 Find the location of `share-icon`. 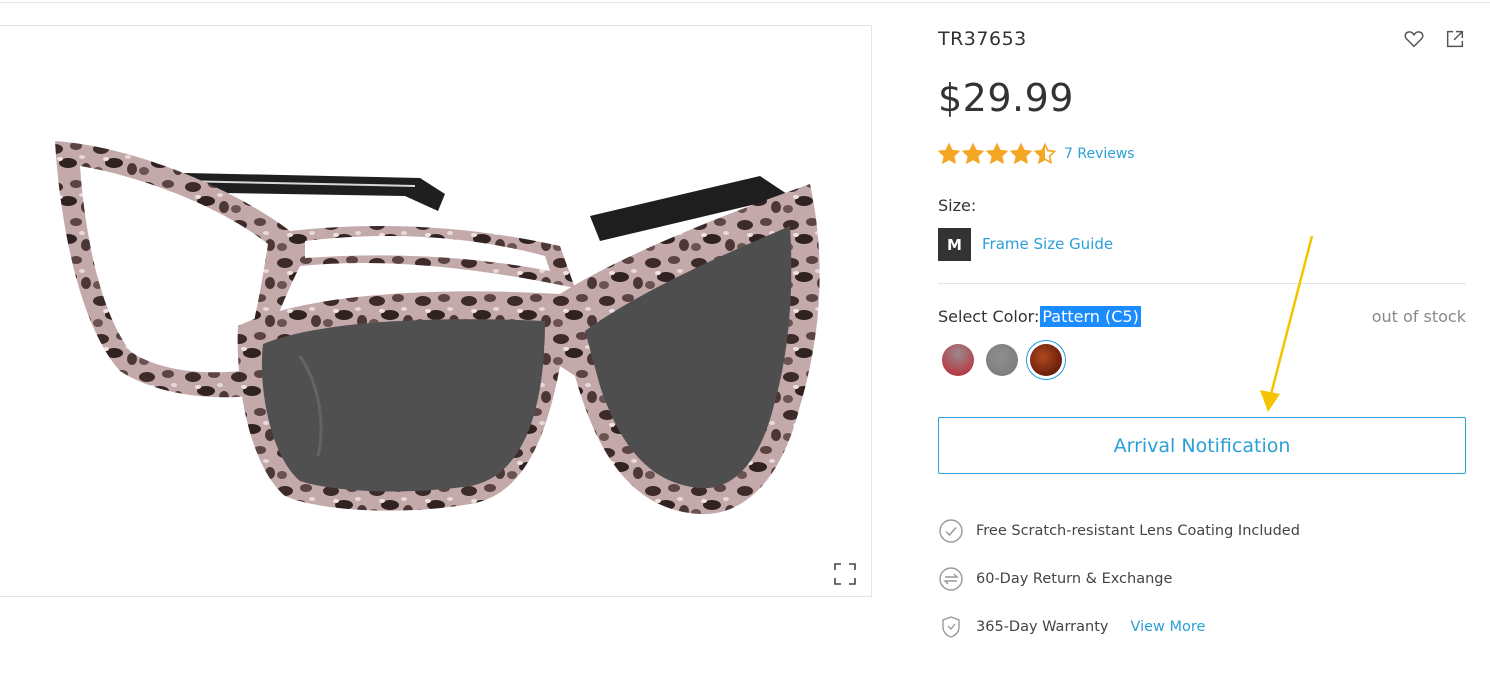

share-icon is located at coordinates (1455, 39).